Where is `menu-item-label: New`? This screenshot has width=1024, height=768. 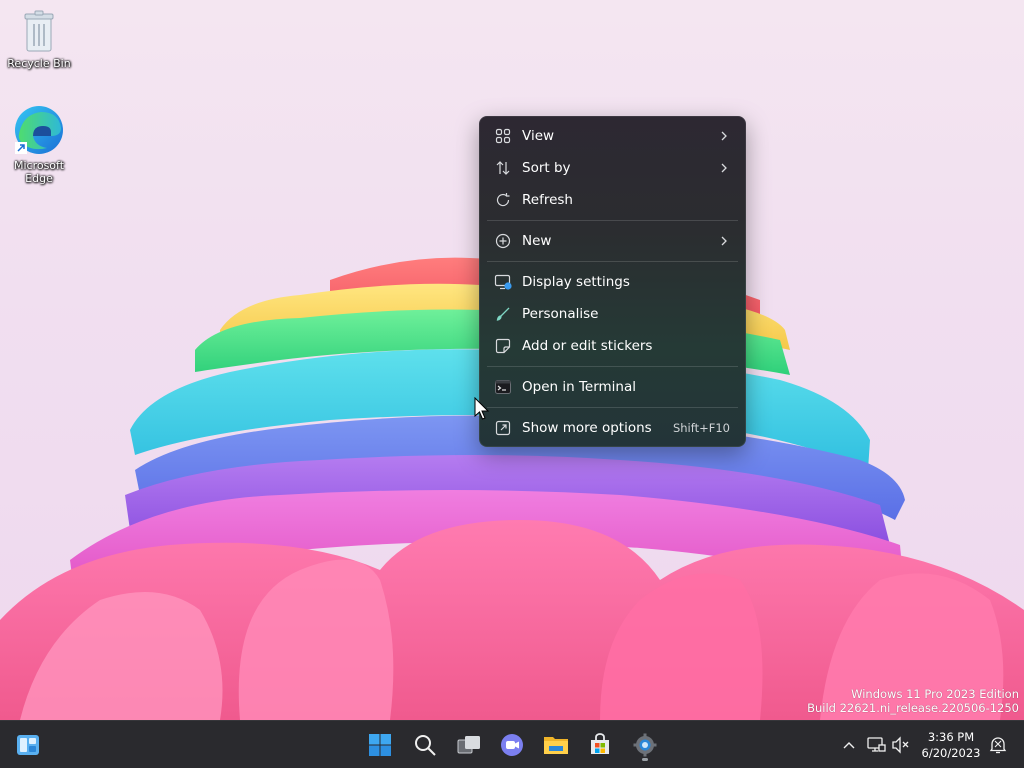
menu-item-label: New is located at coordinates (537, 241).